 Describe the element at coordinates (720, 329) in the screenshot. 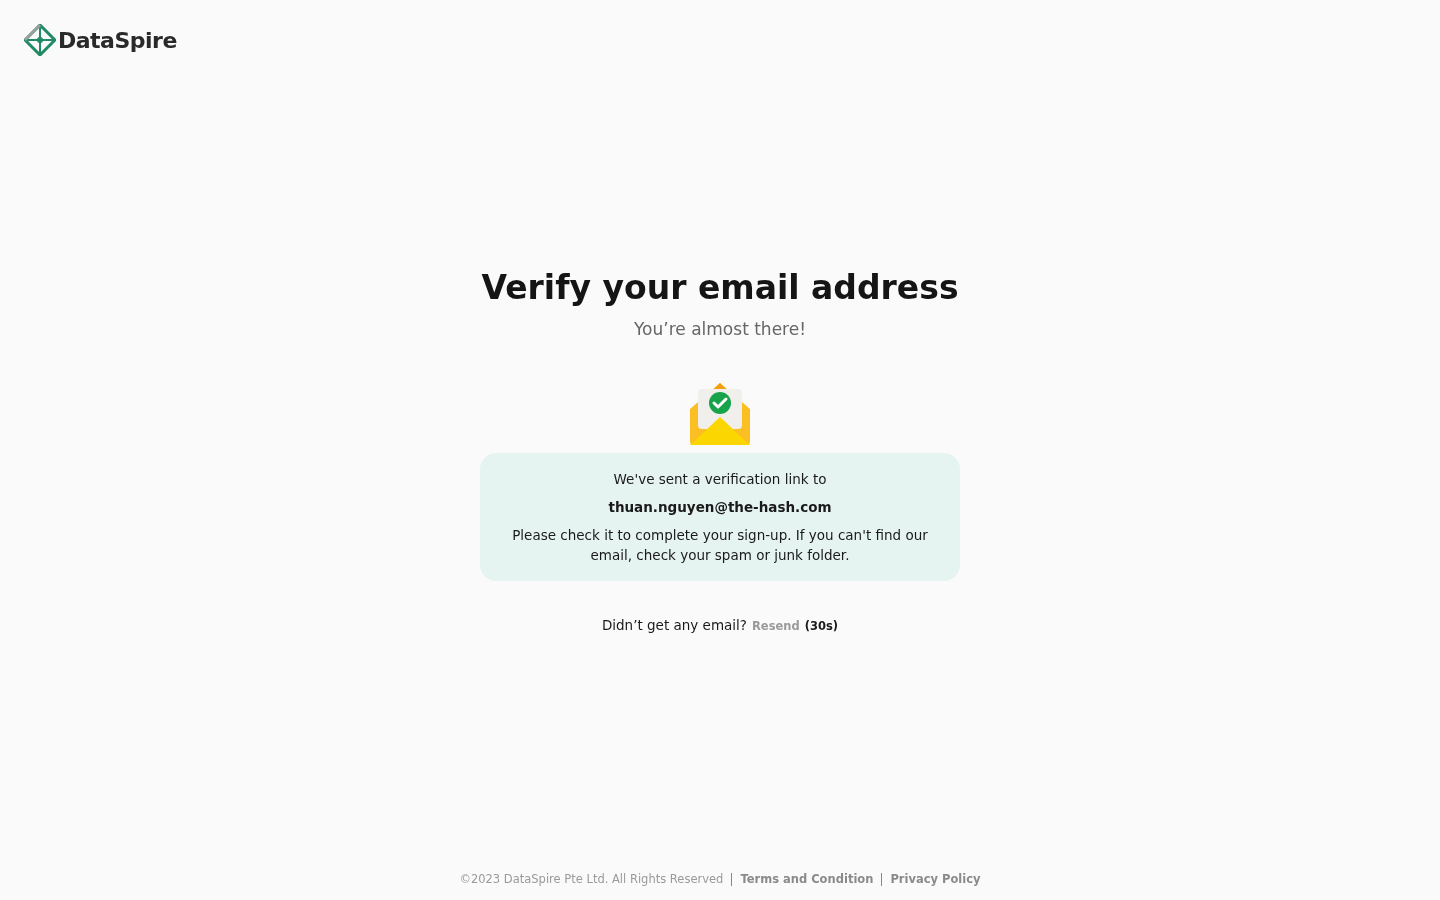

I see `subtitle: You’re almost there!` at that location.